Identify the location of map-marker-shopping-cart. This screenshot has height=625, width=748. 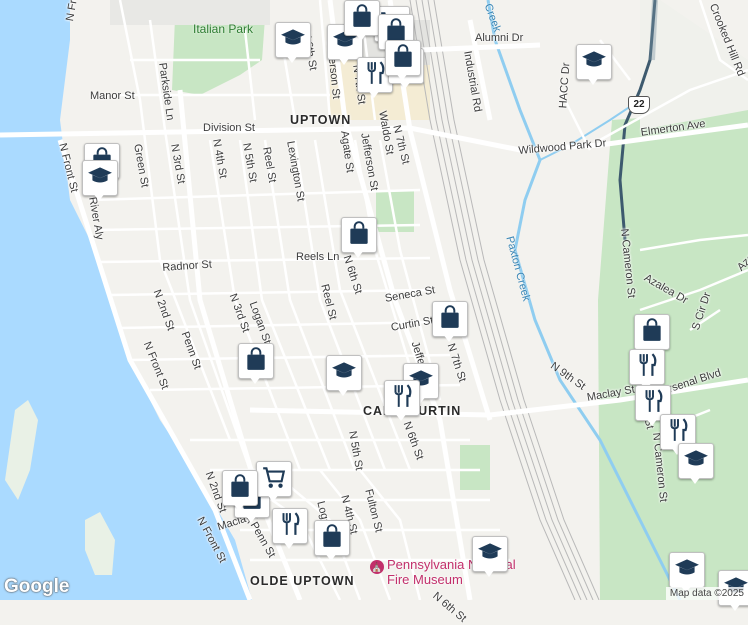
(274, 482).